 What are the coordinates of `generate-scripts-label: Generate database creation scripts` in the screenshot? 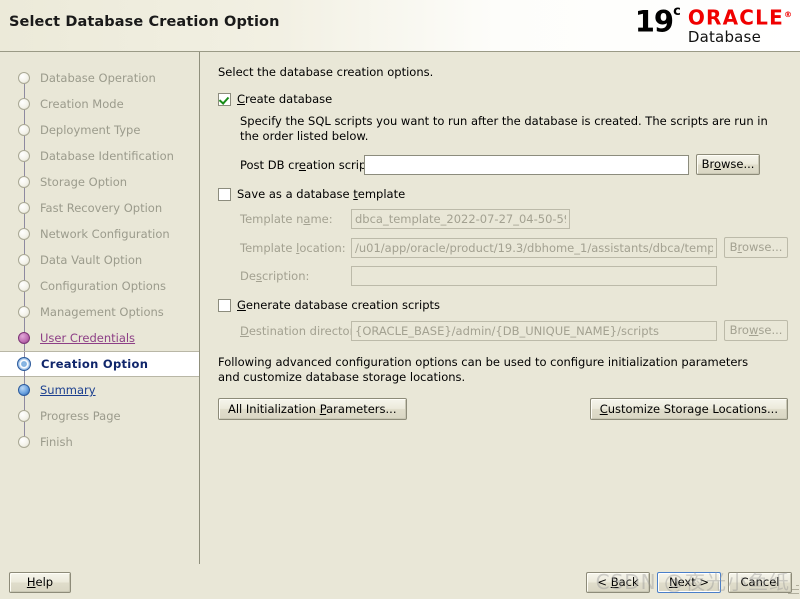 It's located at (338, 305).